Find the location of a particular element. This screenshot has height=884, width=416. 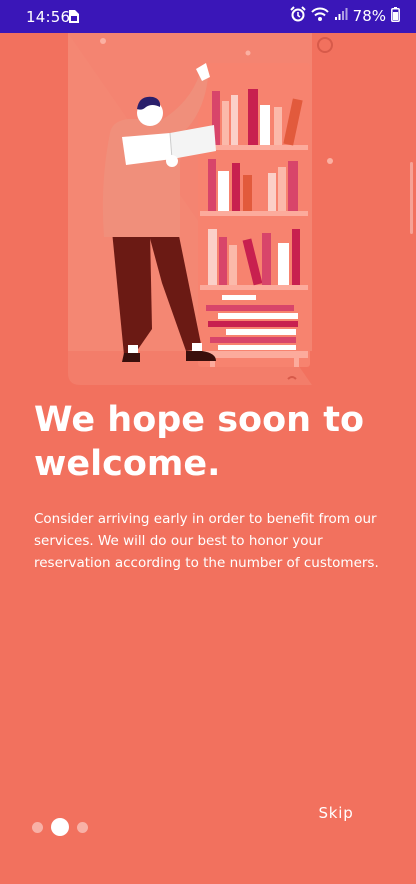

sim-card-icon is located at coordinates (74, 18).